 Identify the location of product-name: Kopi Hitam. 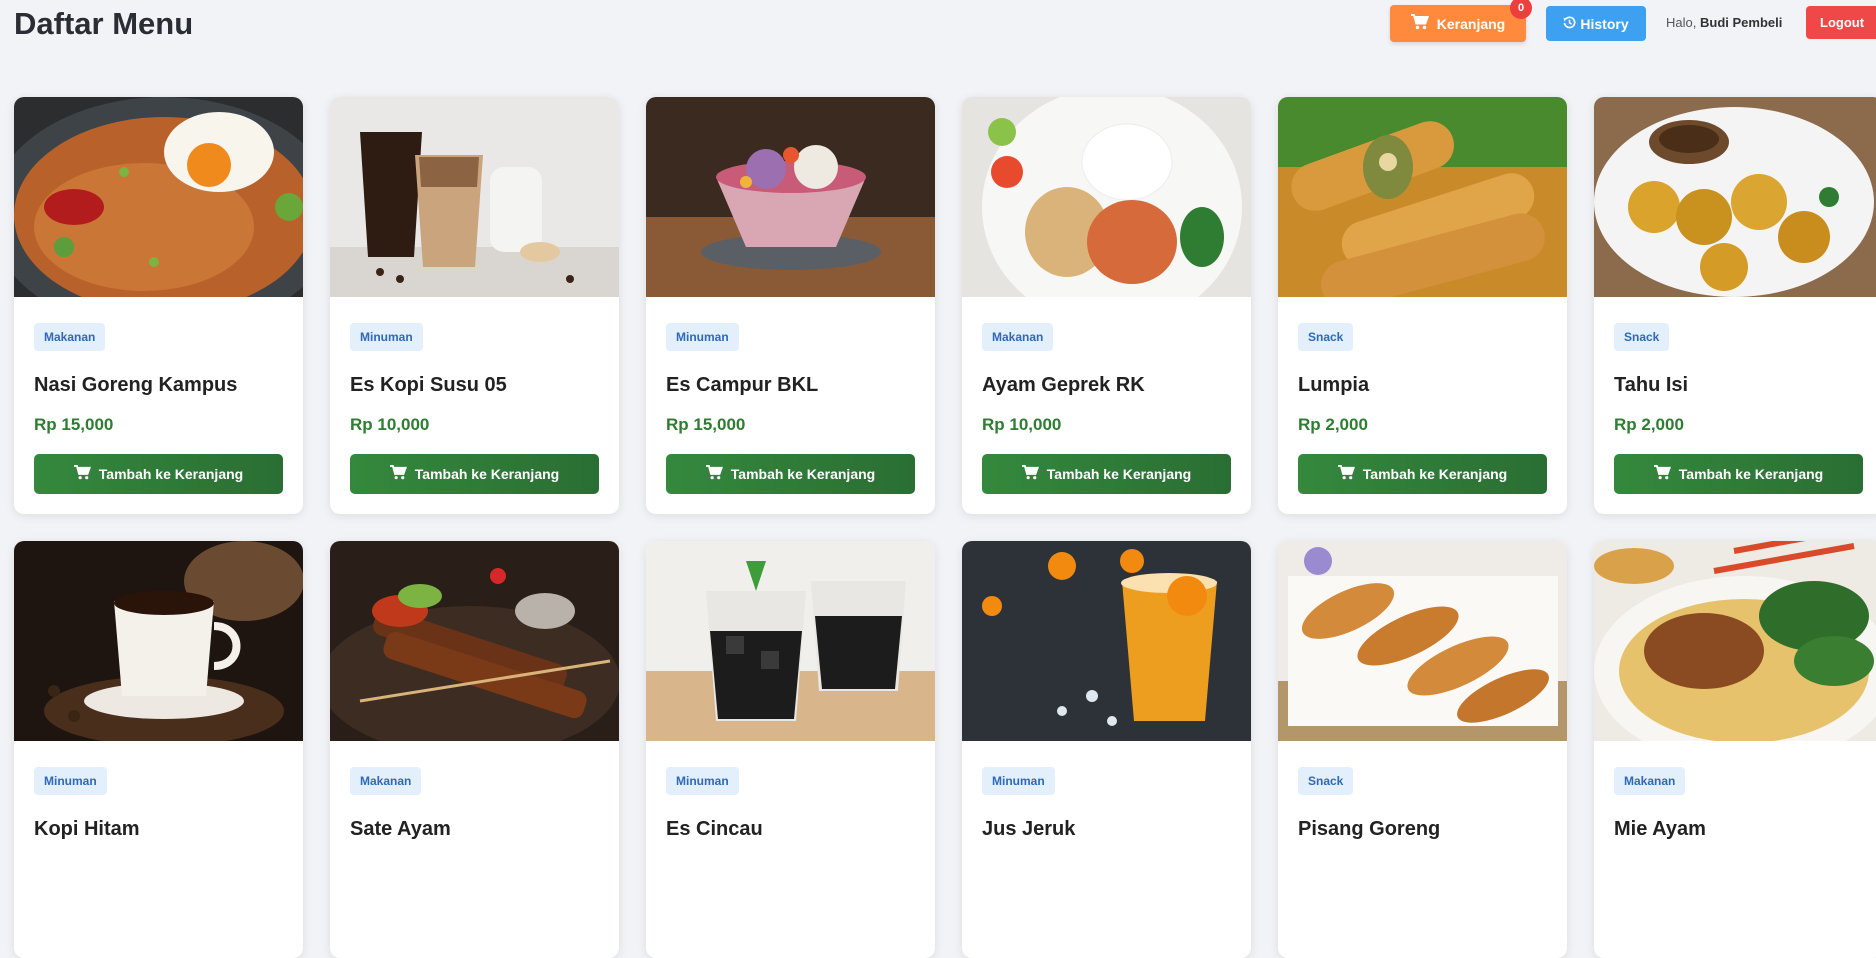
(87, 829).